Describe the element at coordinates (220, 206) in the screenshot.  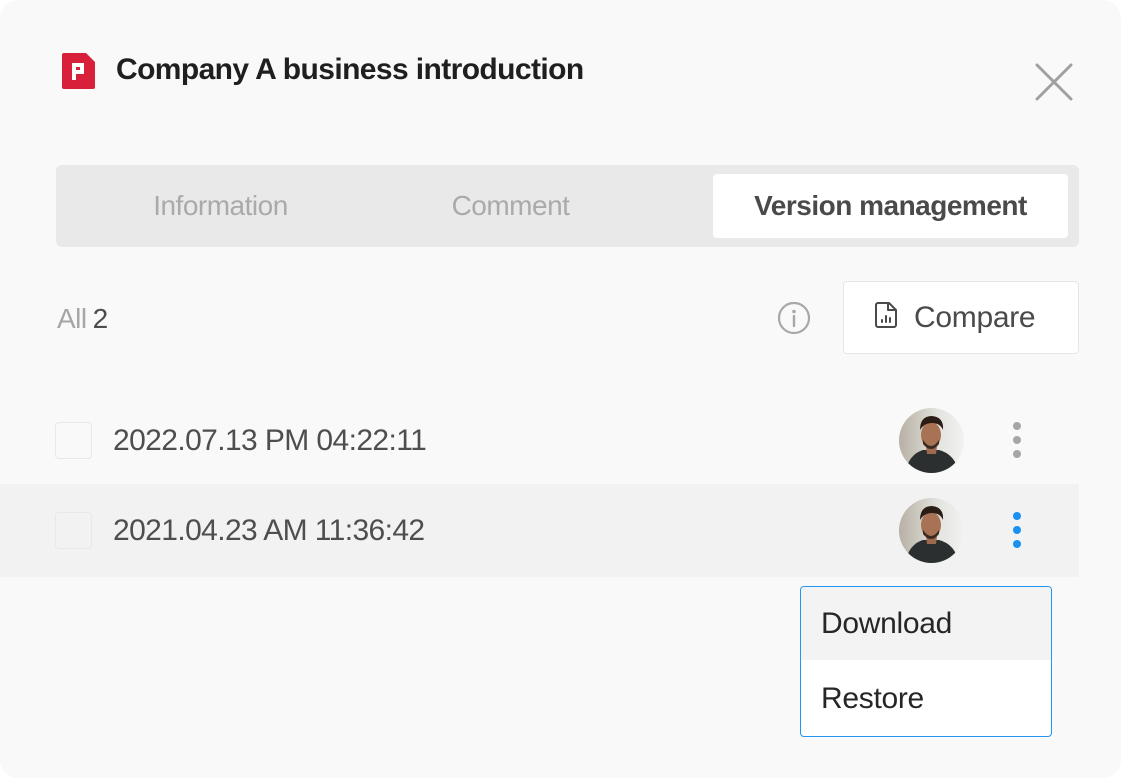
I see `tab-information: Information` at that location.